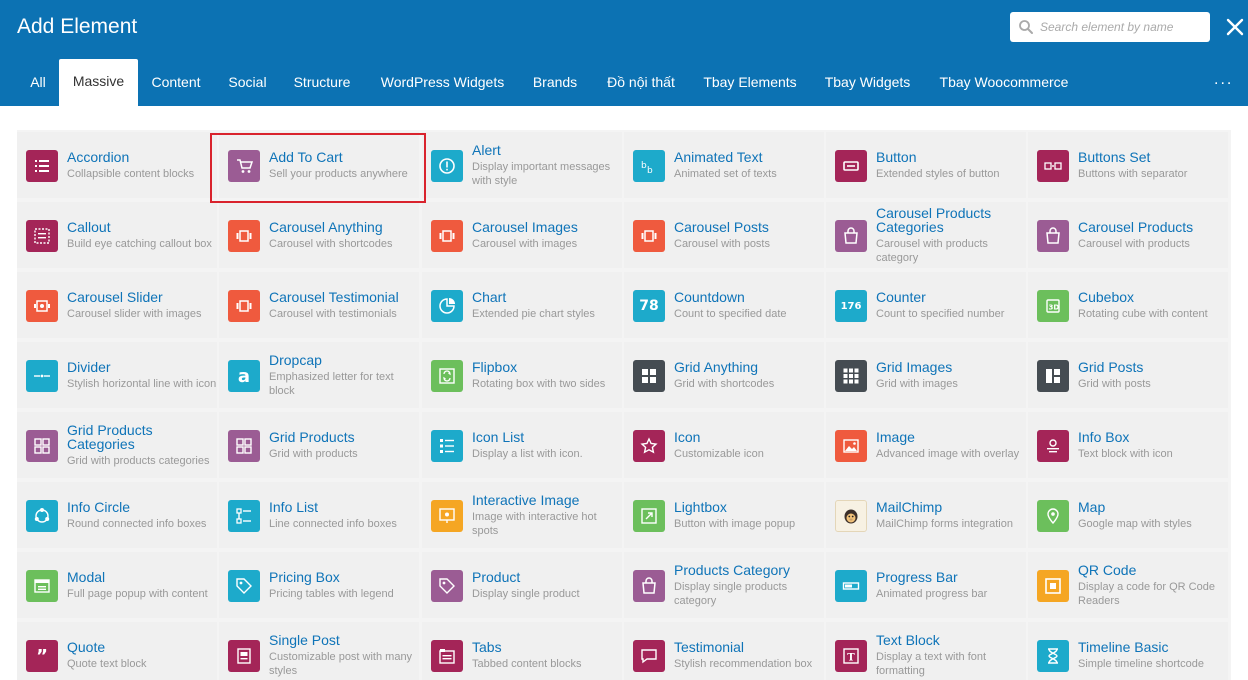  I want to click on element-modal: Modal Full page popup with content, so click(117, 585).